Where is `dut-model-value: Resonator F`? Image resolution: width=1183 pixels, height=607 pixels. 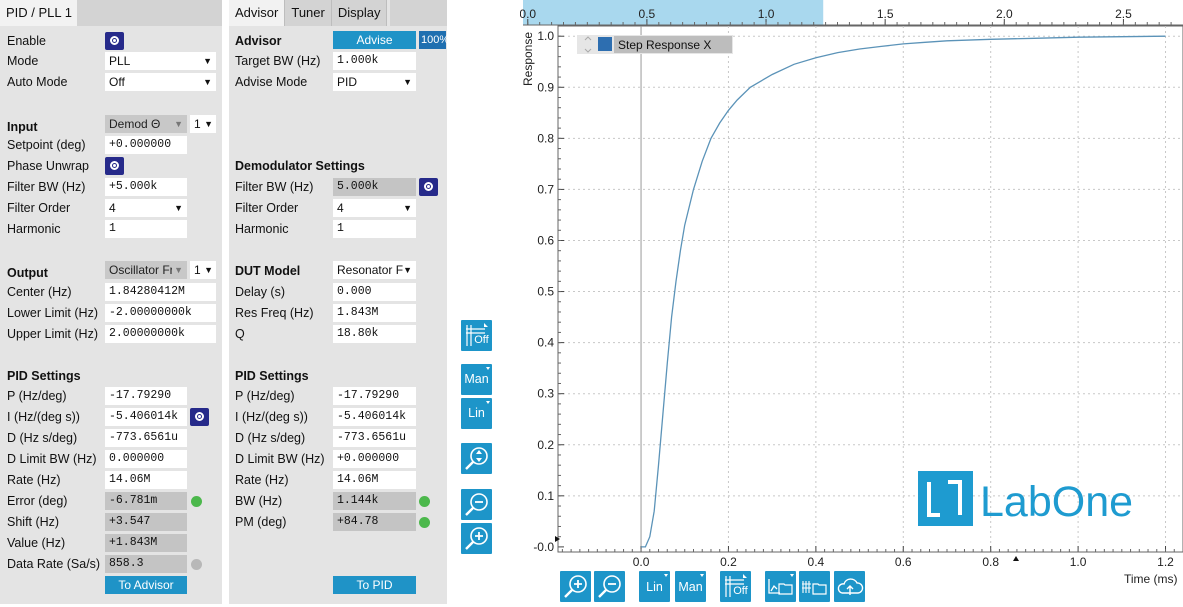
dut-model-value: Resonator F is located at coordinates (370, 270).